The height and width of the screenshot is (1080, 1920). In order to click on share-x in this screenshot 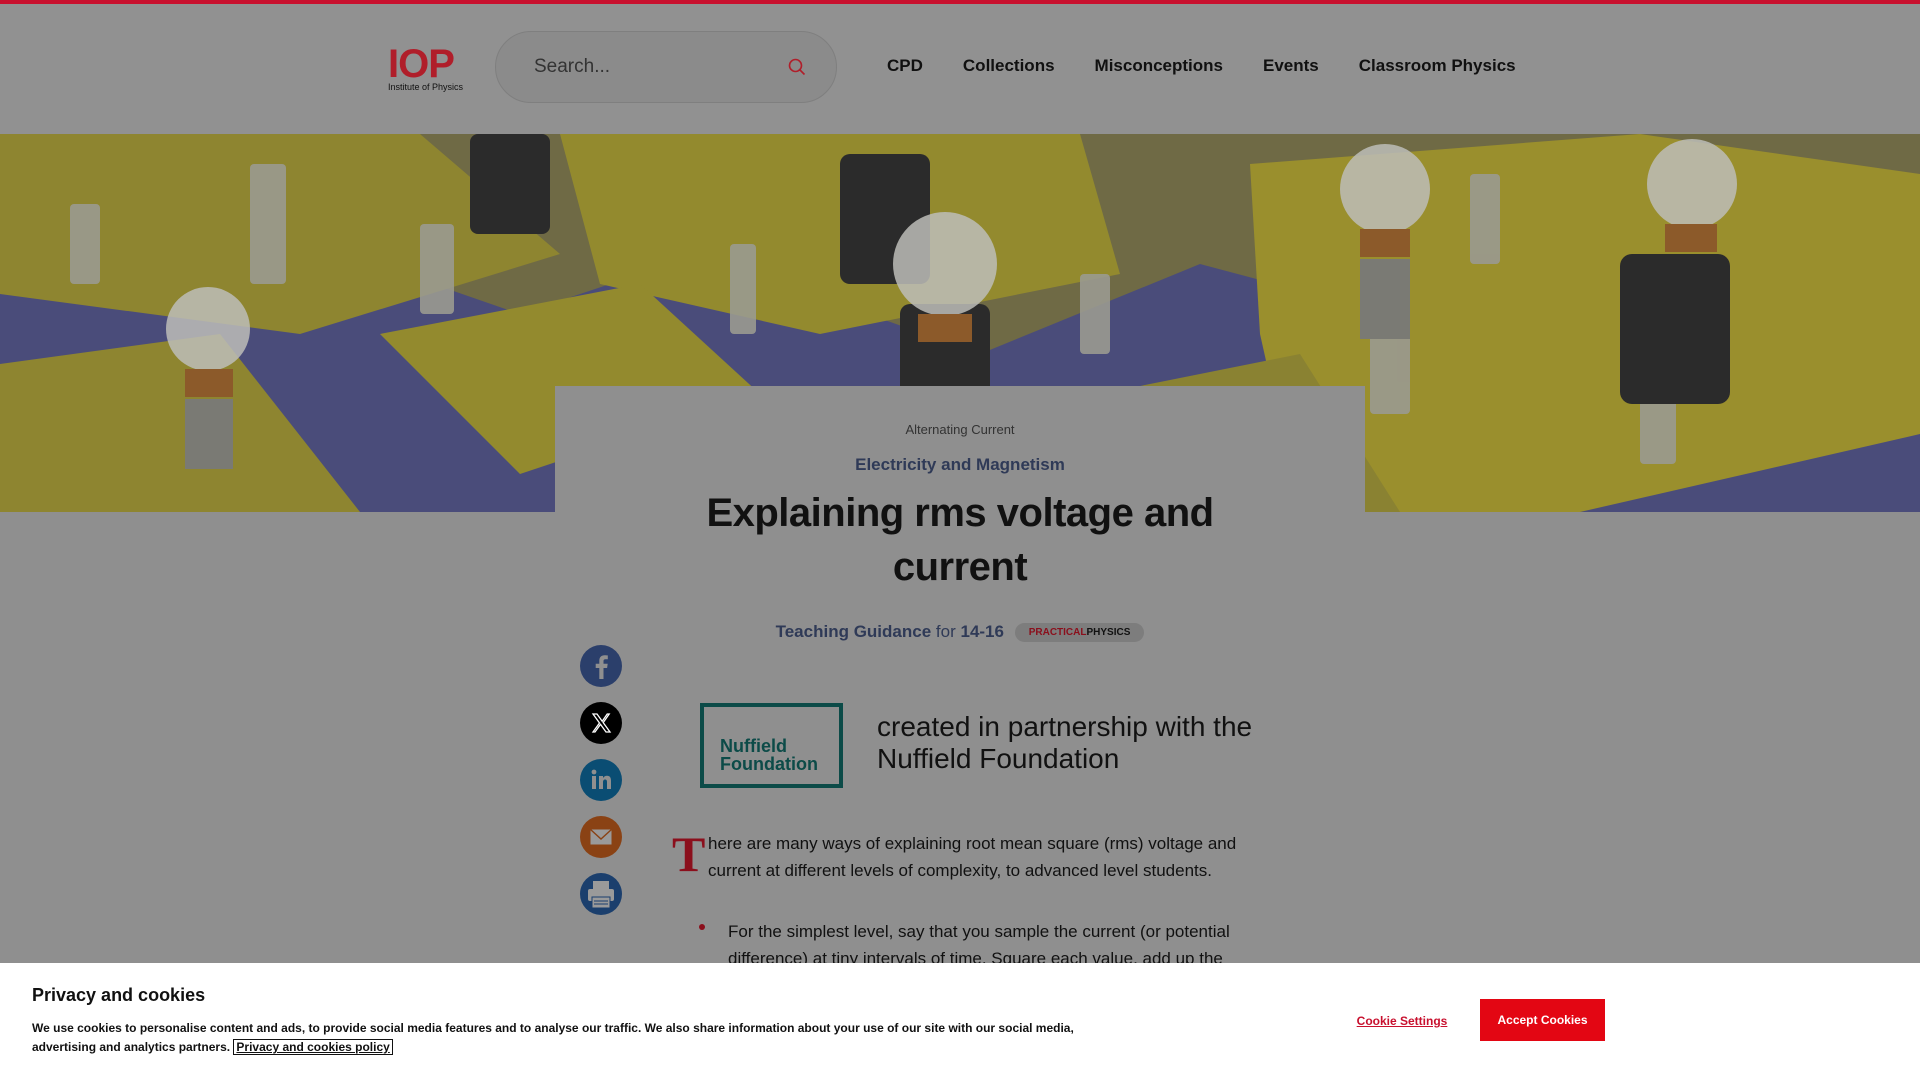, I will do `click(601, 723)`.